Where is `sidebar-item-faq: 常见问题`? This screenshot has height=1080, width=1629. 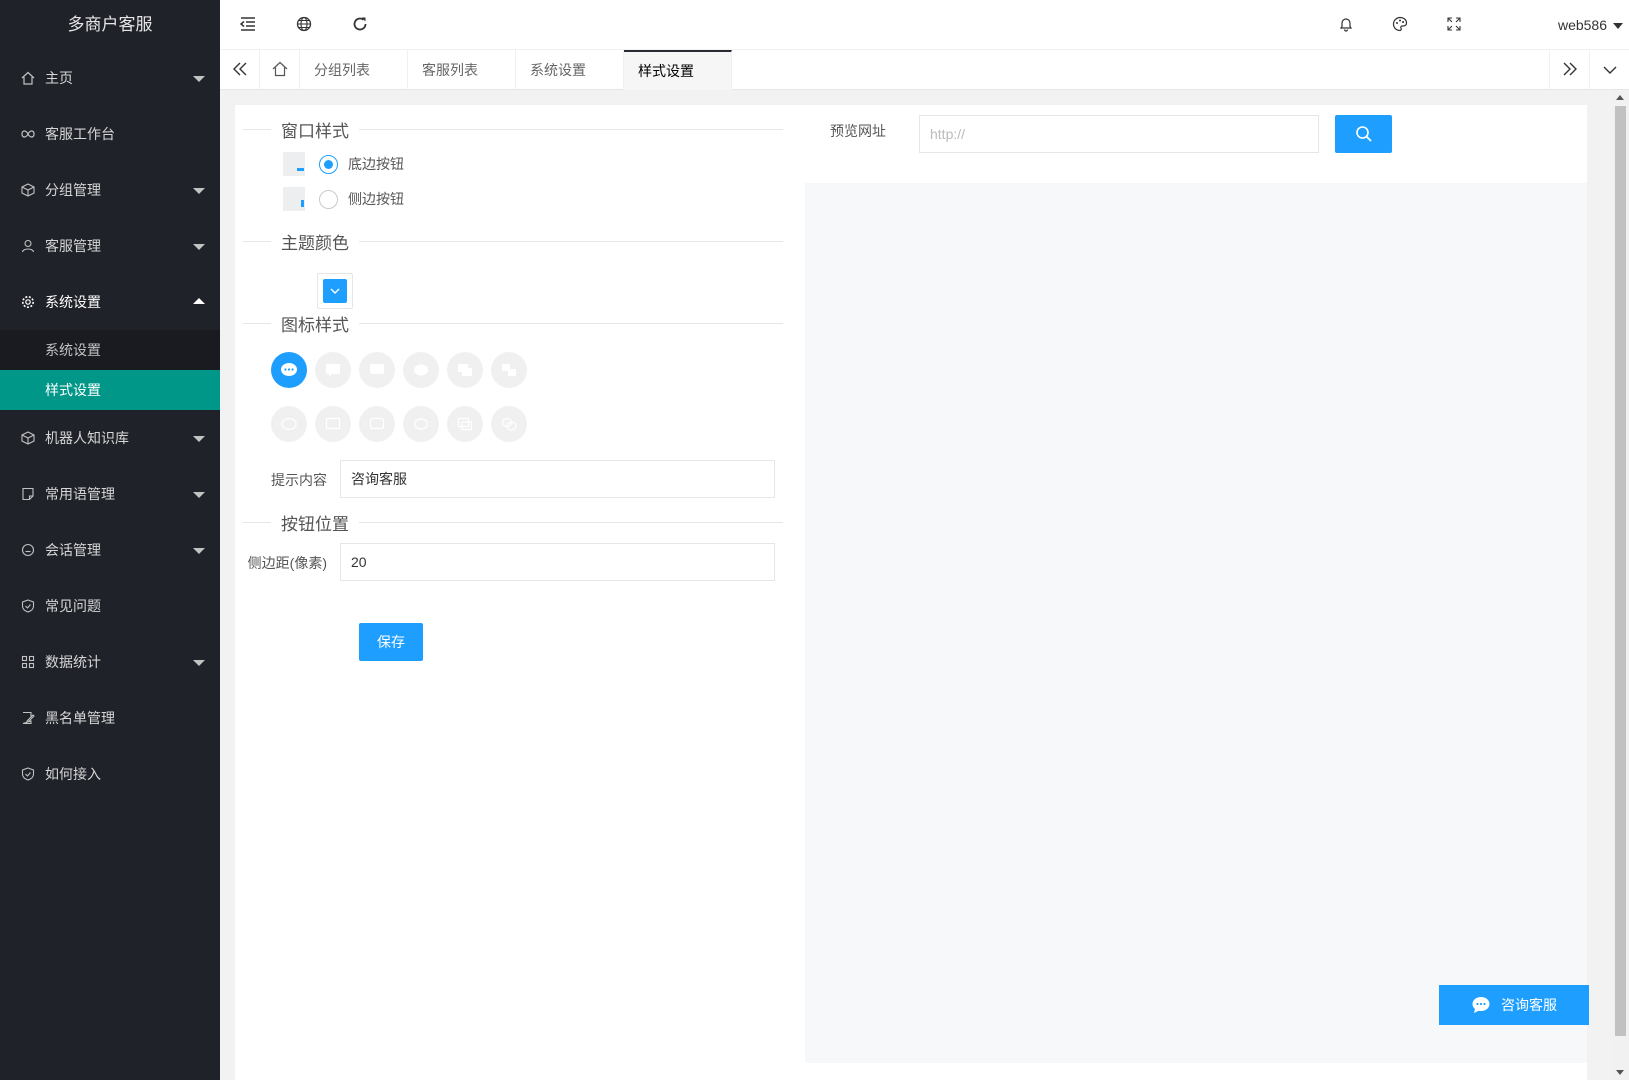
sidebar-item-faq: 常见问题 is located at coordinates (110, 606).